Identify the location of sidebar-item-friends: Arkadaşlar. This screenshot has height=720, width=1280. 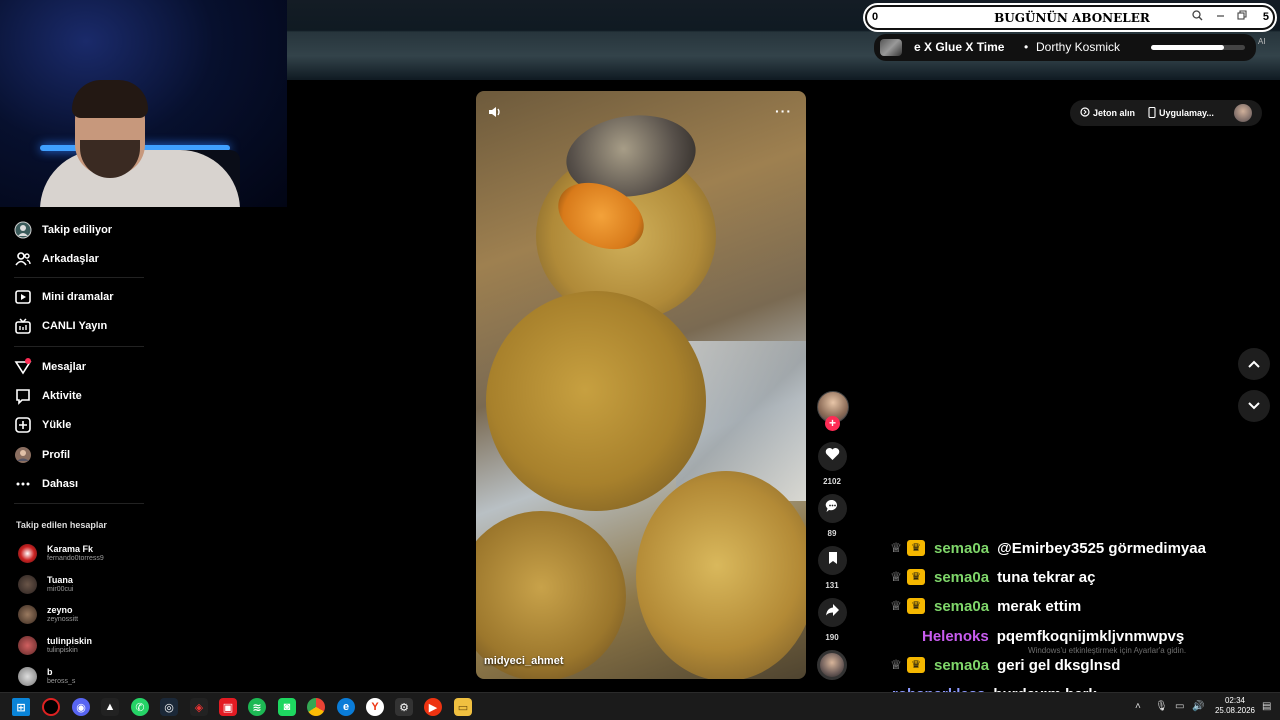
(56, 259).